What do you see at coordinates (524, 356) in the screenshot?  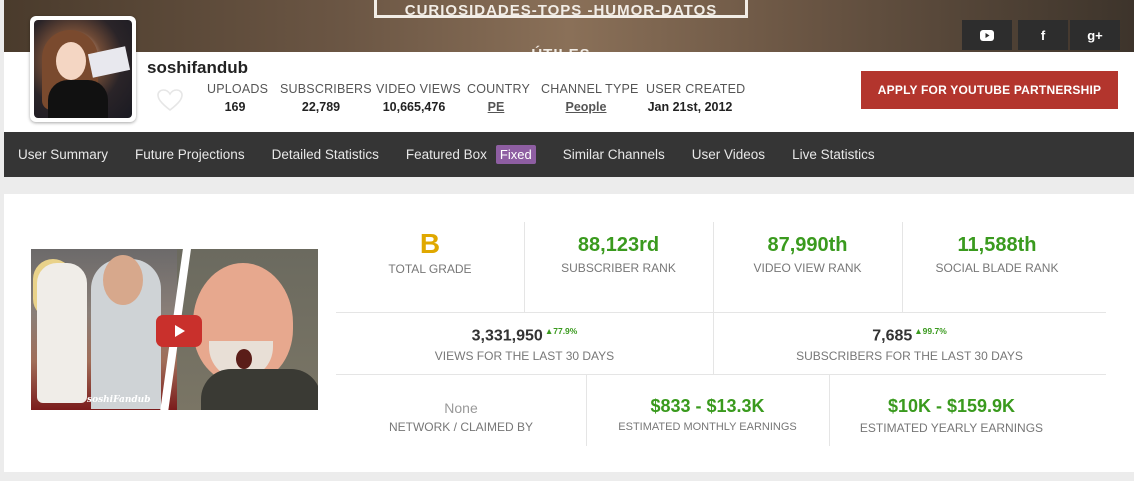 I see `views-label: VIEWS FOR THE LAST 30 DAYS` at bounding box center [524, 356].